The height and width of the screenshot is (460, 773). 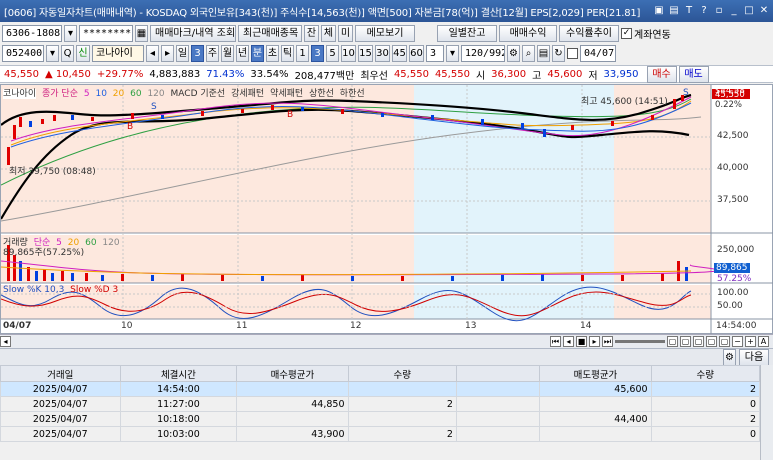 I want to click on prev-stock-icon: ◂, so click(x=152, y=53).